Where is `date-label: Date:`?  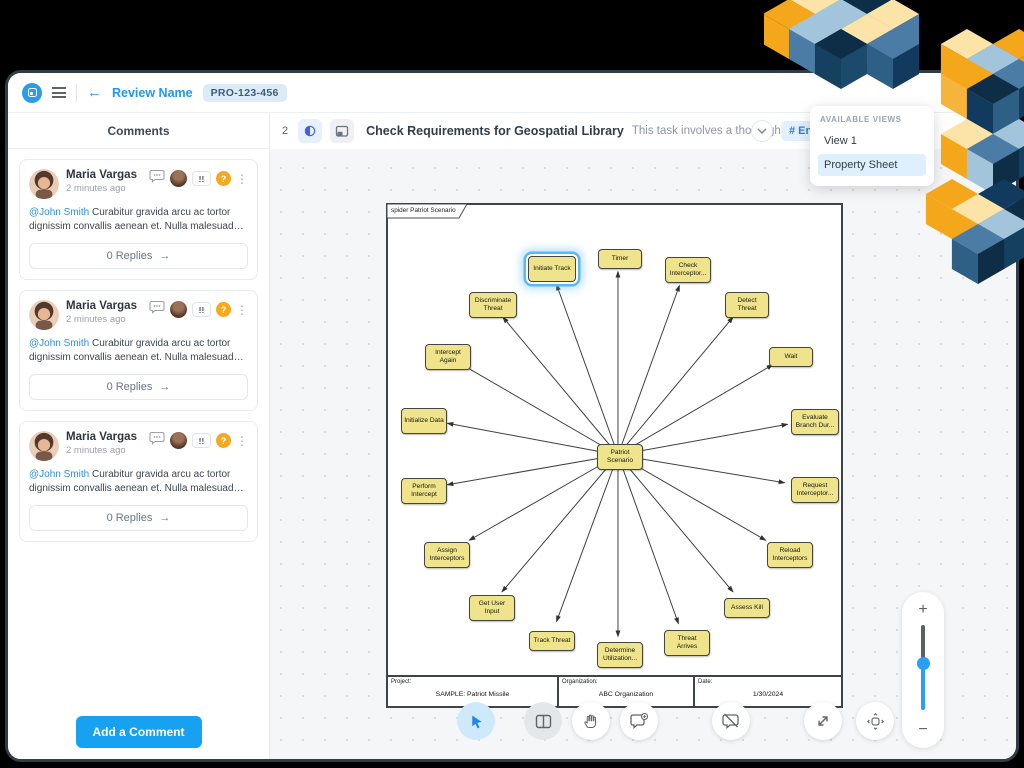 date-label: Date: is located at coordinates (705, 682).